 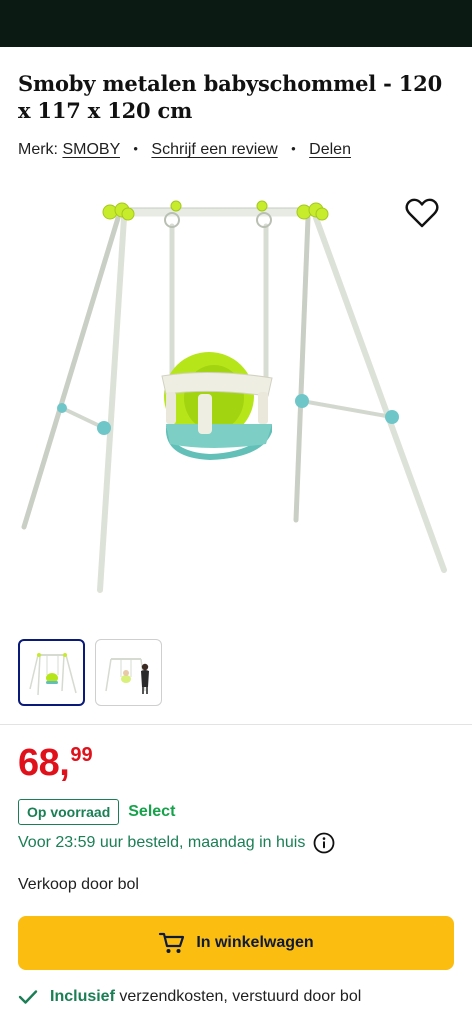 I want to click on usp-rest: verzendkosten, verstuurd door bol, so click(x=238, y=996).